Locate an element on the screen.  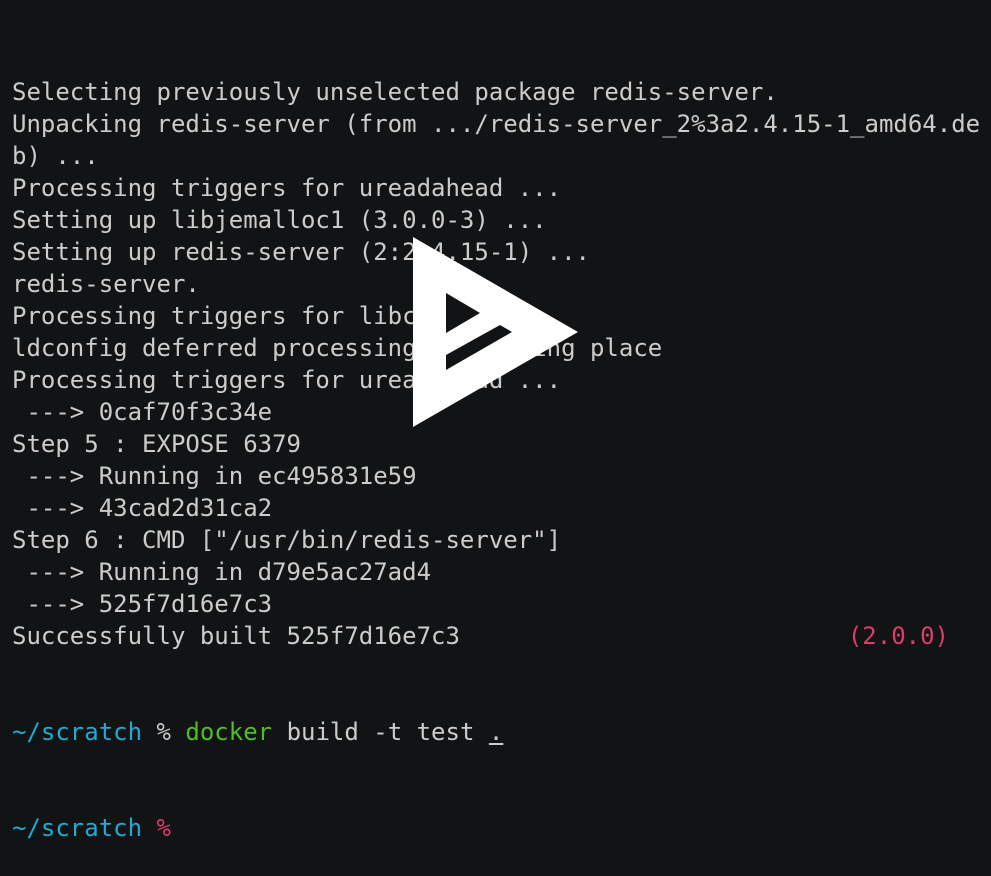
command-name: docker is located at coordinates (229, 732).